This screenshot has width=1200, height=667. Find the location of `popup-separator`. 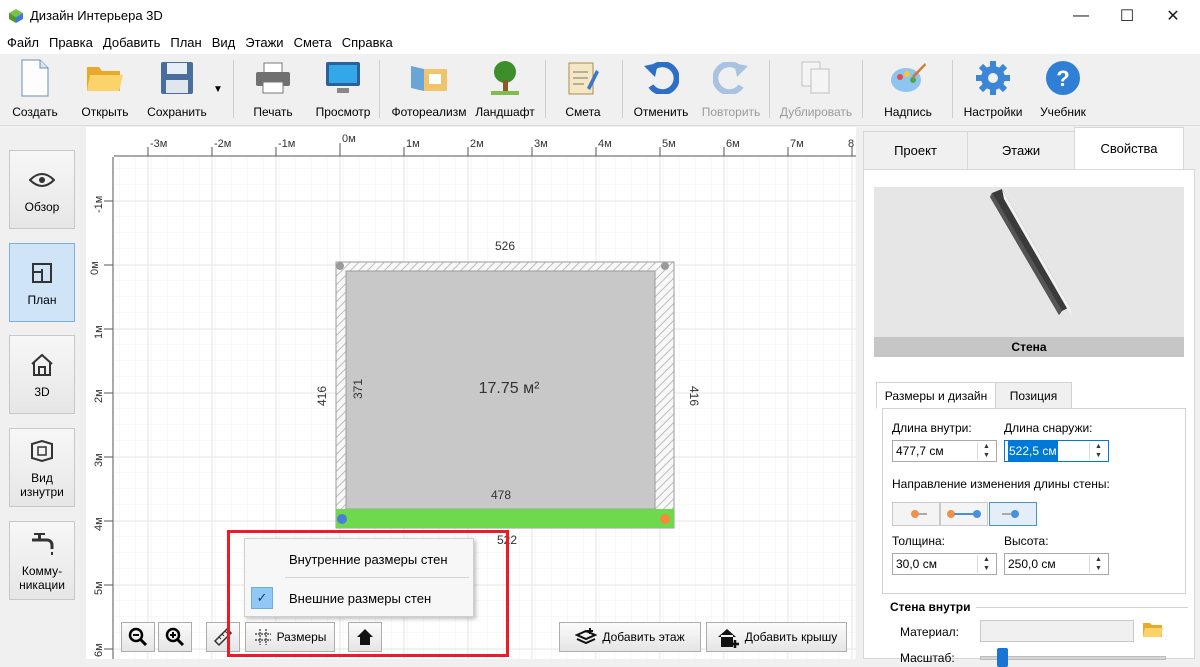

popup-separator is located at coordinates (377, 577).